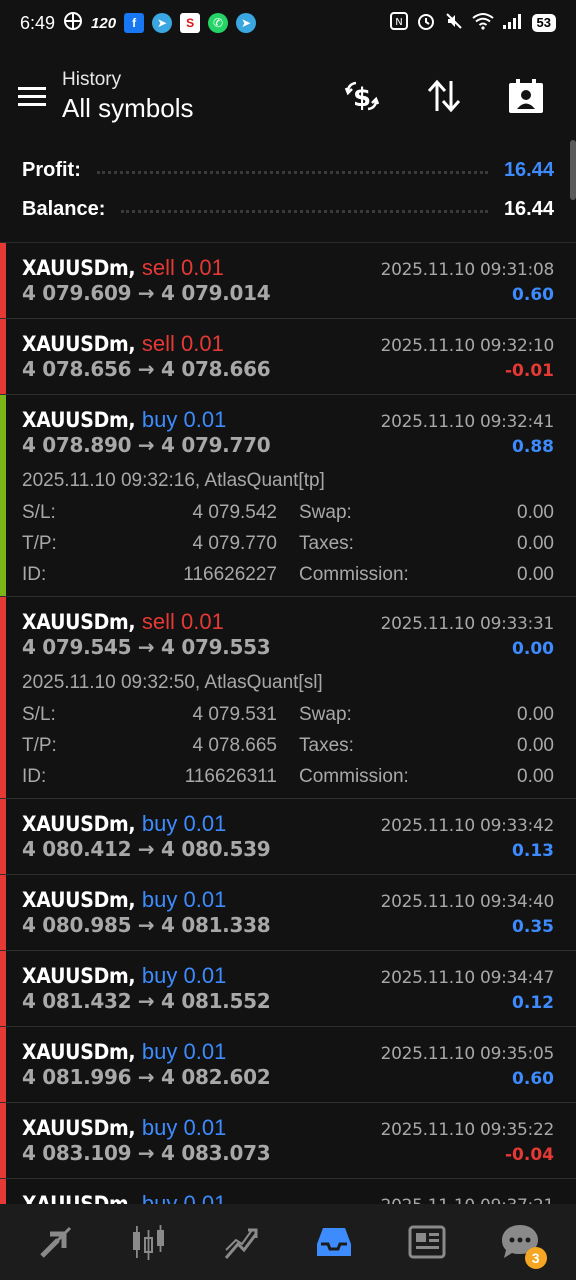 The image size is (576, 1280). What do you see at coordinates (573, 170) in the screenshot?
I see `scrollbar` at bounding box center [573, 170].